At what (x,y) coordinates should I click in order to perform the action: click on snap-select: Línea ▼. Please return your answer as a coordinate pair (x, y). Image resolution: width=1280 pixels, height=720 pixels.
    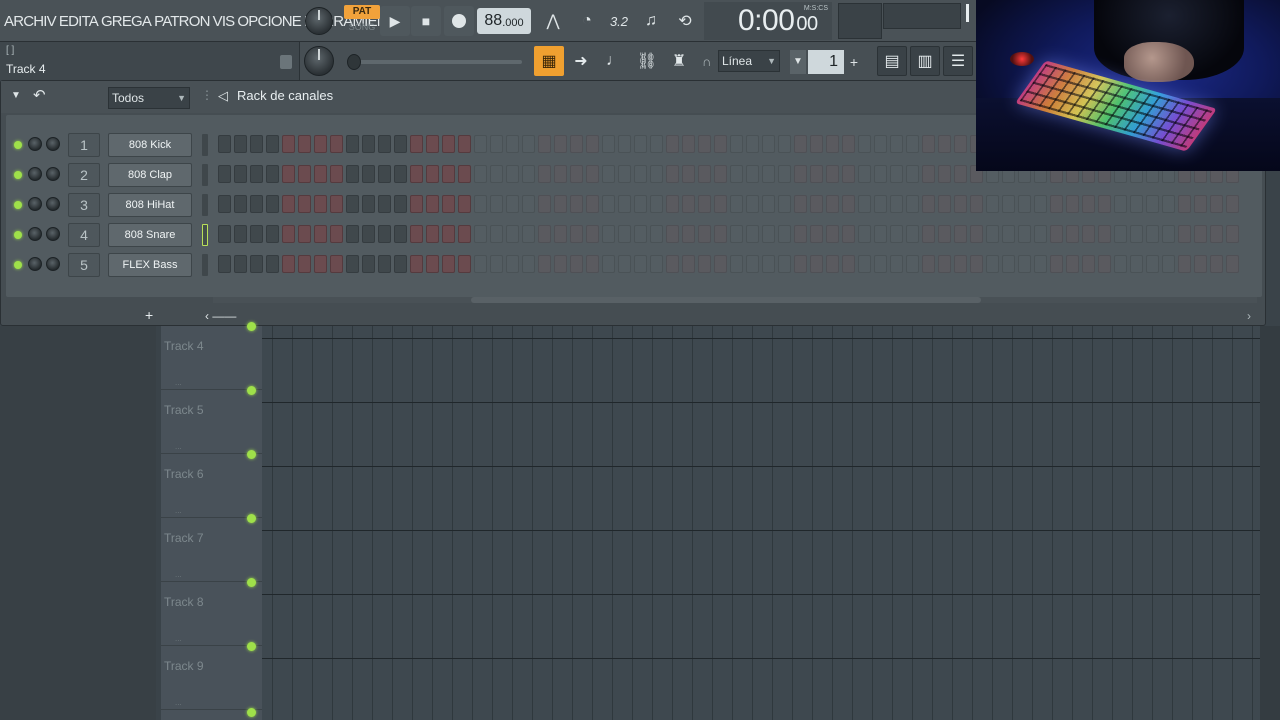
    Looking at the image, I should click on (749, 61).